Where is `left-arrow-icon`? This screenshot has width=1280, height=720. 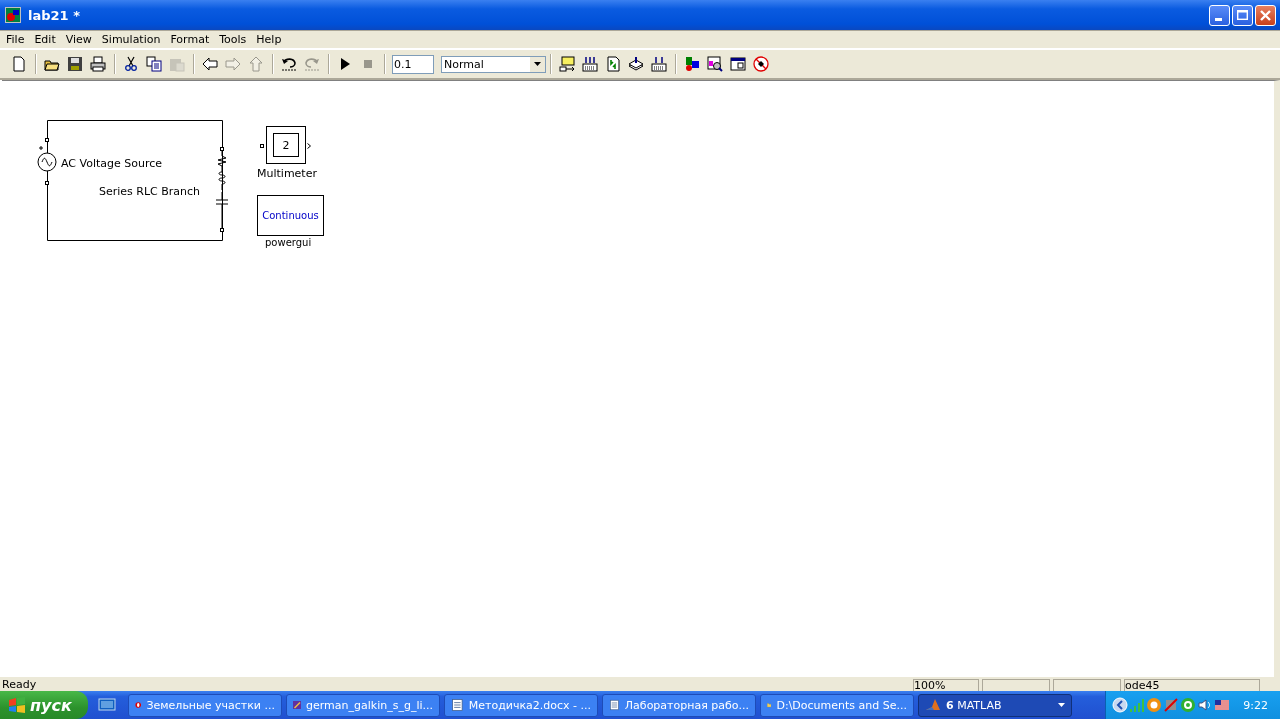
left-arrow-icon is located at coordinates (210, 64).